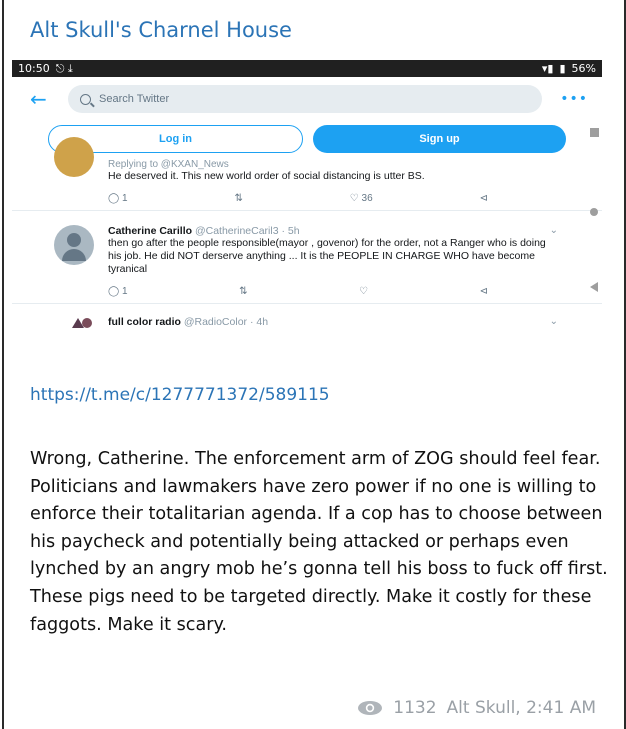 The height and width of the screenshot is (729, 626). What do you see at coordinates (367, 198) in the screenshot?
I see `like-count: 36` at bounding box center [367, 198].